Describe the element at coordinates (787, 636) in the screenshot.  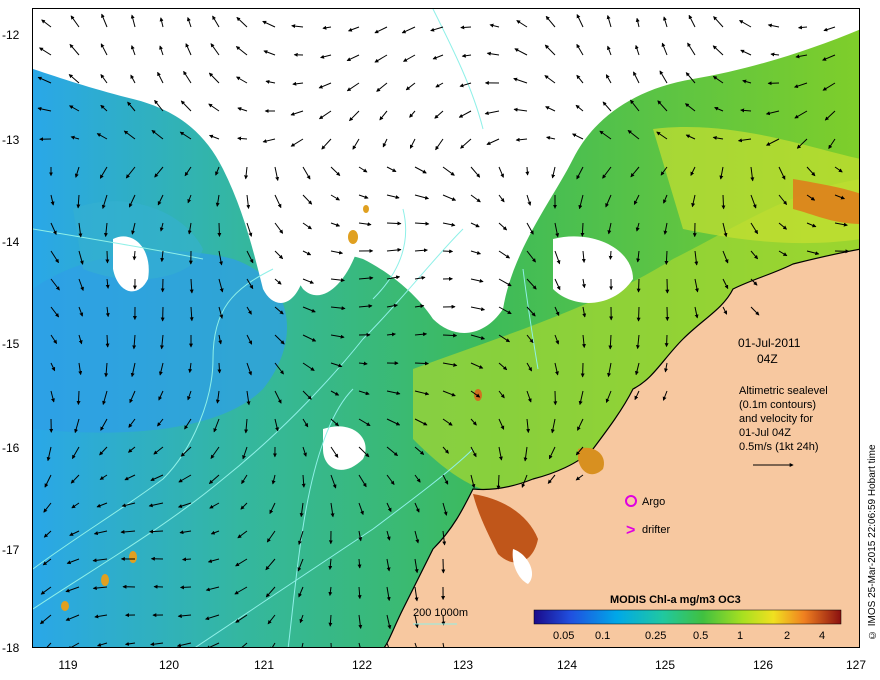
I see `colorbar-tick-5: 2` at that location.